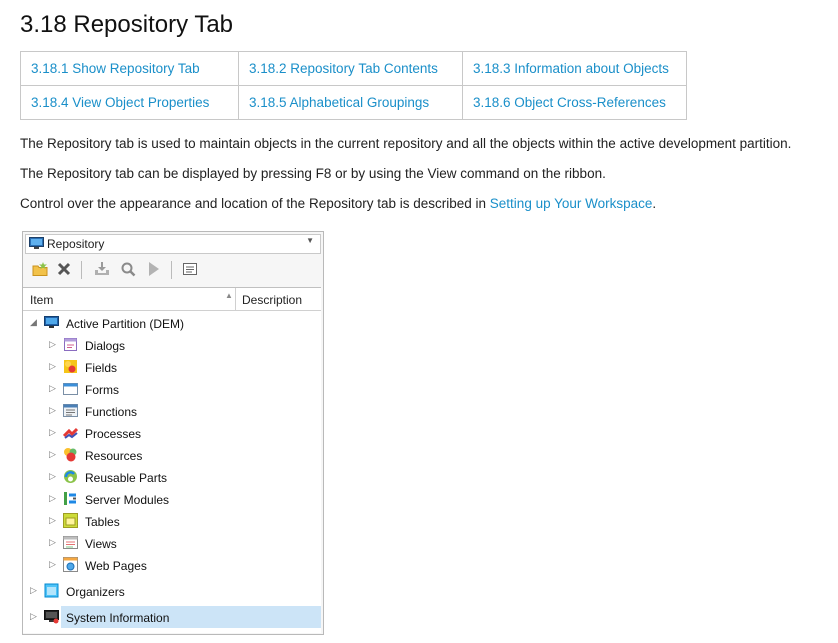 Image resolution: width=838 pixels, height=643 pixels. I want to click on properties-icon, so click(190, 269).